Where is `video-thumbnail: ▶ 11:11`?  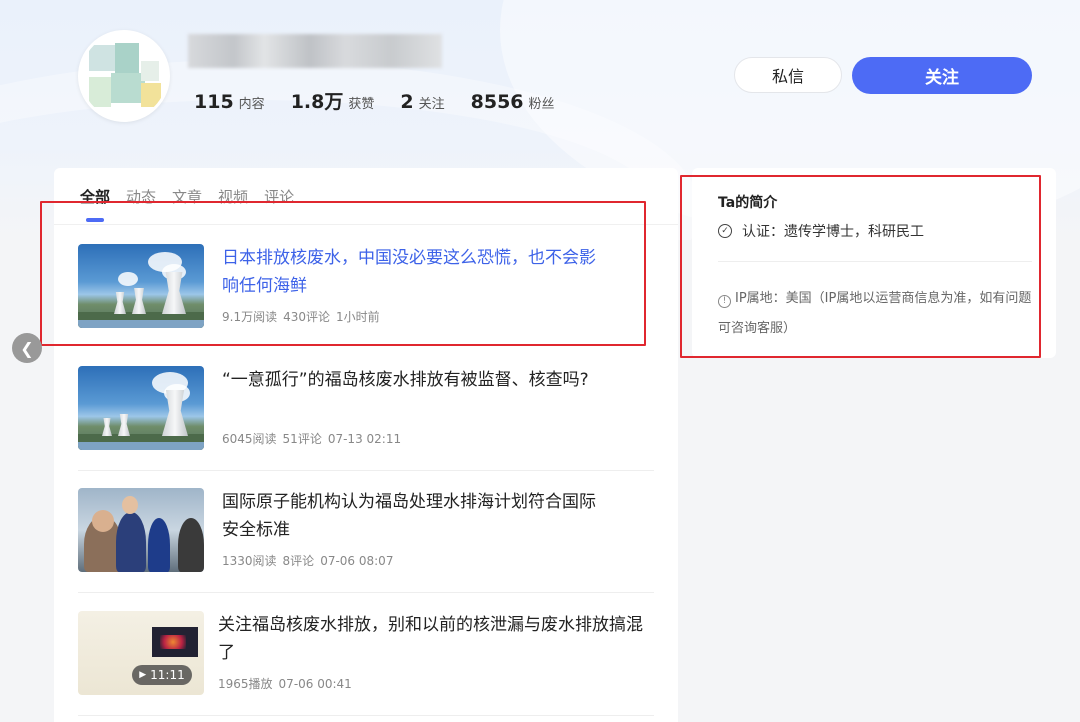 video-thumbnail: ▶ 11:11 is located at coordinates (141, 653).